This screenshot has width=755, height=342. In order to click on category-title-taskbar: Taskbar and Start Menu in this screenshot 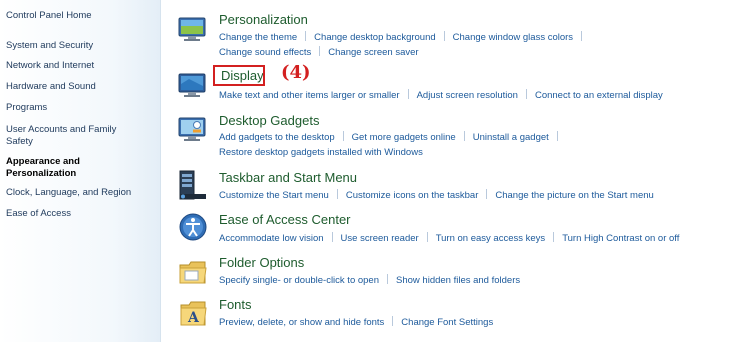, I will do `click(288, 177)`.